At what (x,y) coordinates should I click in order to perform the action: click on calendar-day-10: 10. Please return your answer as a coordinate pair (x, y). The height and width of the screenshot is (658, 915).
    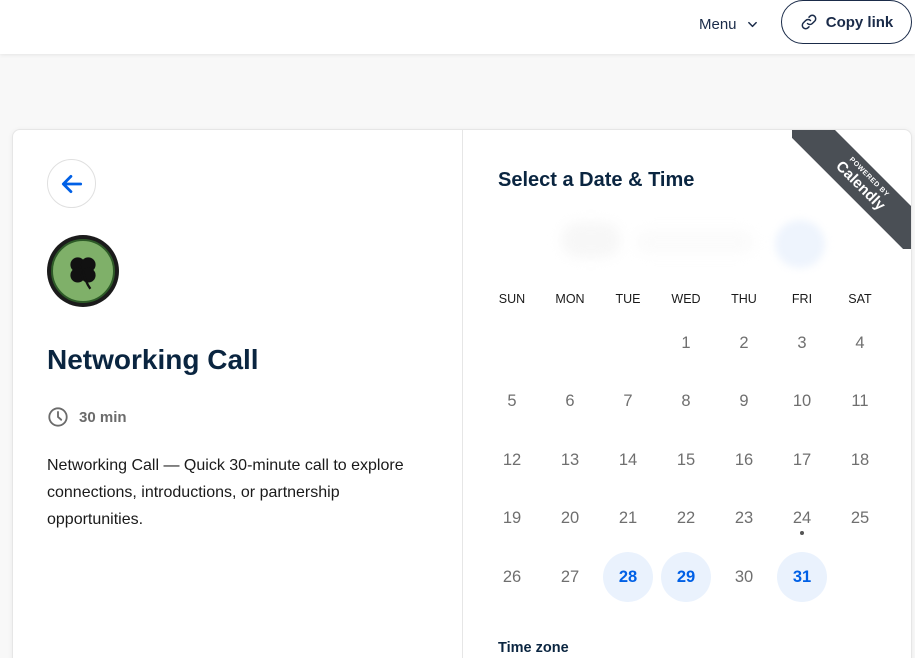
    Looking at the image, I should click on (802, 401).